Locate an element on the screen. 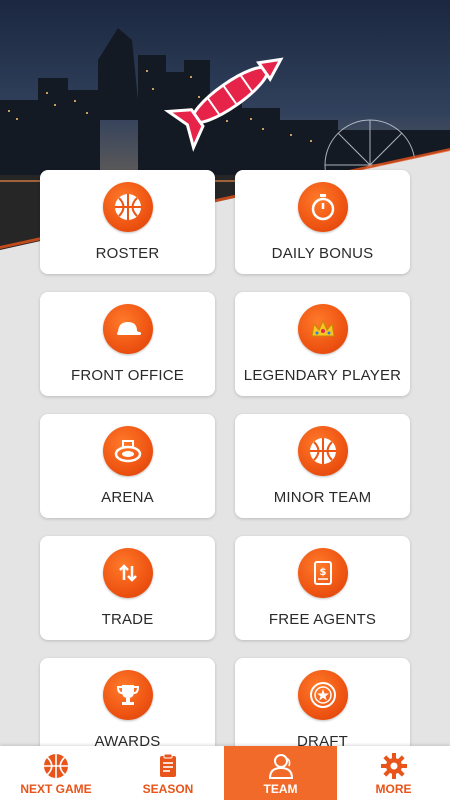 Image resolution: width=450 pixels, height=800 pixels. roster-card: ROSTER is located at coordinates (127, 222).